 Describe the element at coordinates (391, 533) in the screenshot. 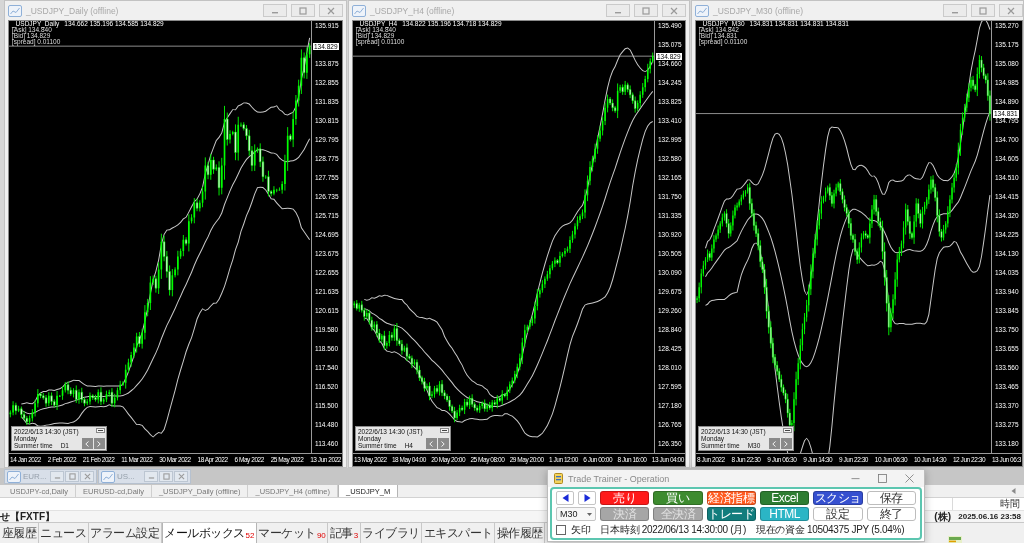

I see `terminal-tab: ライブラリ` at that location.